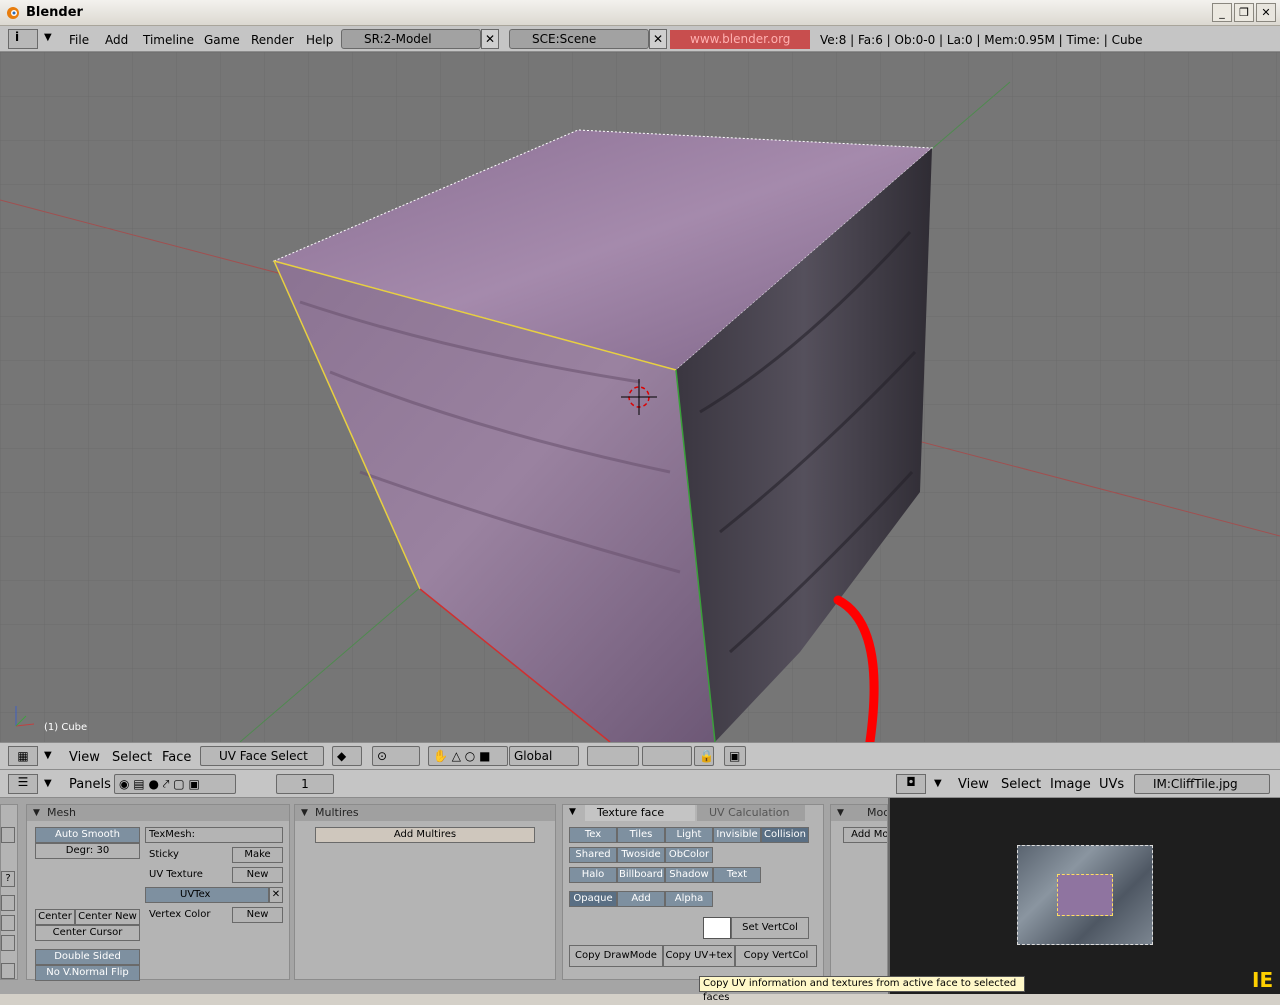  What do you see at coordinates (593, 875) in the screenshot?
I see `halo-toggle: Halo` at bounding box center [593, 875].